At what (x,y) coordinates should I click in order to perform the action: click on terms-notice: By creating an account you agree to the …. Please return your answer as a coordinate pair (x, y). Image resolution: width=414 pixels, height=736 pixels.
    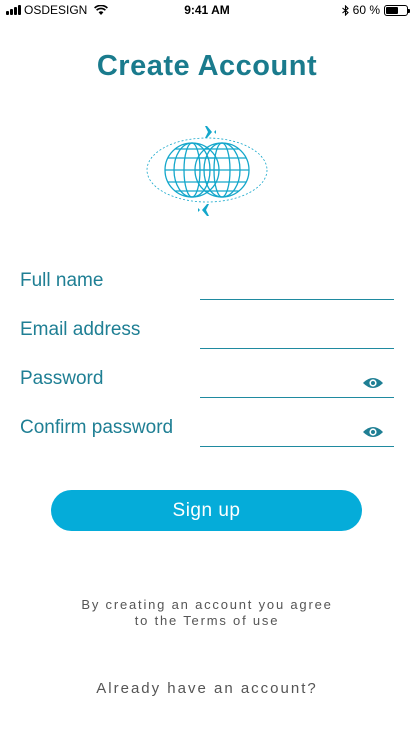
    Looking at the image, I should click on (207, 613).